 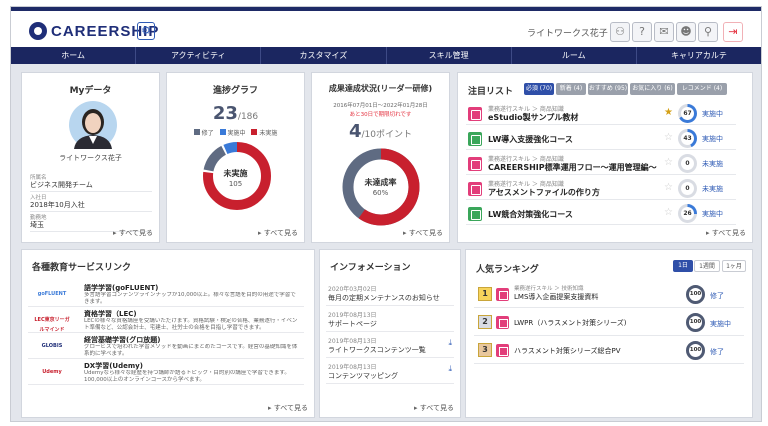 I want to click on progress-total: /186, so click(x=248, y=117).